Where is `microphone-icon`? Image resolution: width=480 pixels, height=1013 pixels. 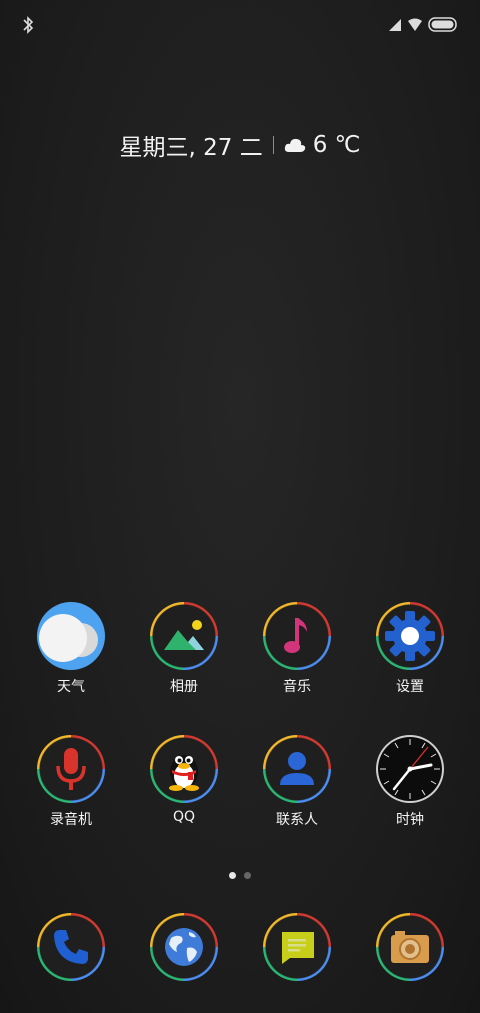
microphone-icon is located at coordinates (71, 769).